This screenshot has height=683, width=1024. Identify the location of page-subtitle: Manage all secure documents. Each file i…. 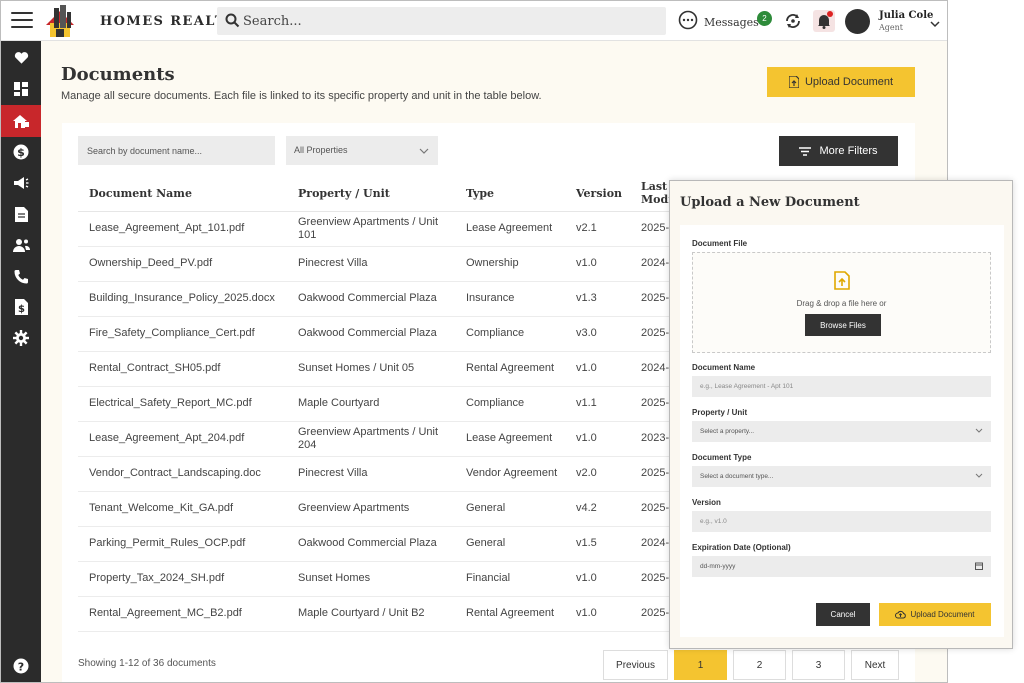
(301, 96).